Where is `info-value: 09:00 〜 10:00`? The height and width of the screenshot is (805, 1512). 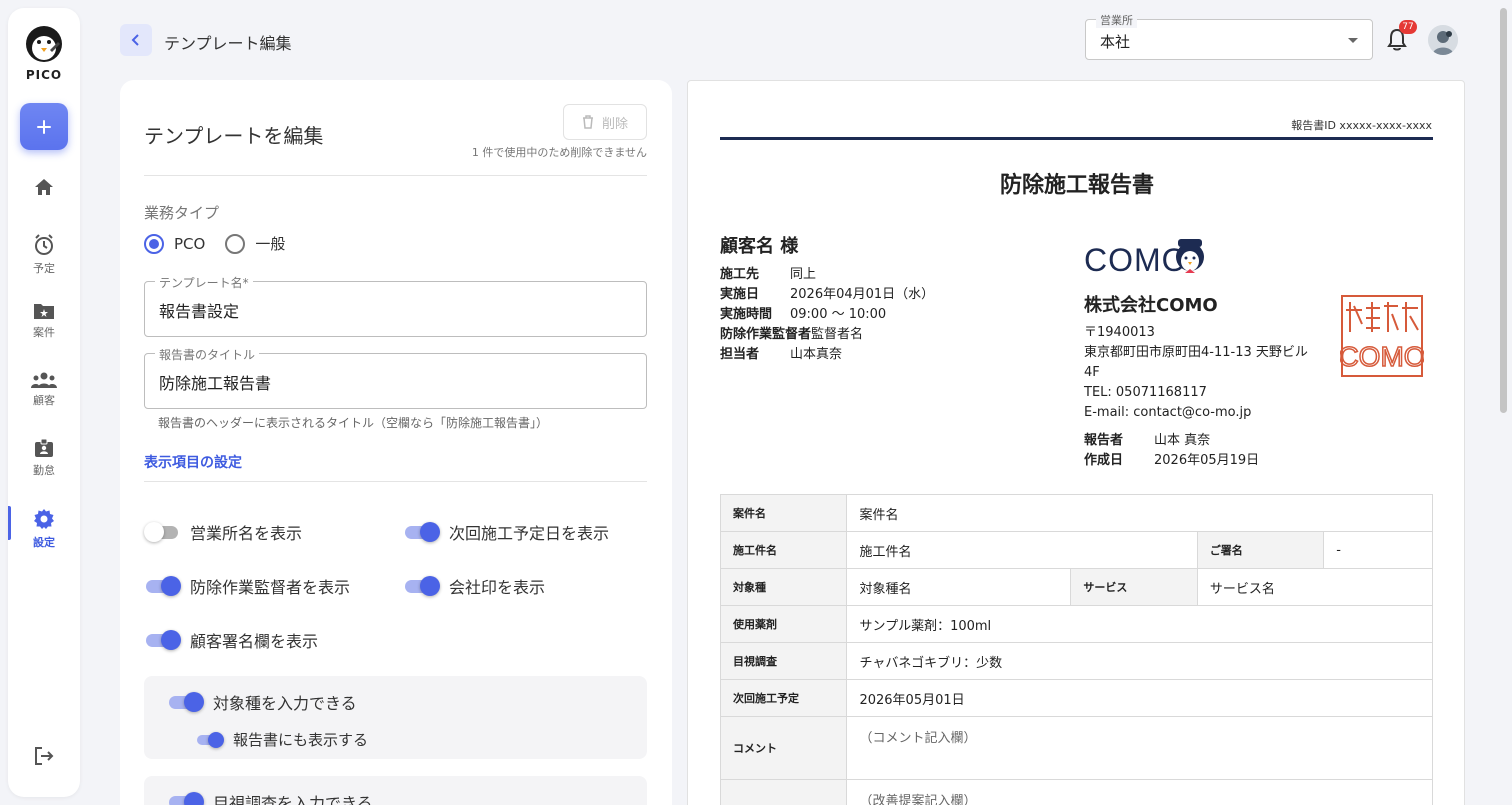 info-value: 09:00 〜 10:00 is located at coordinates (838, 314).